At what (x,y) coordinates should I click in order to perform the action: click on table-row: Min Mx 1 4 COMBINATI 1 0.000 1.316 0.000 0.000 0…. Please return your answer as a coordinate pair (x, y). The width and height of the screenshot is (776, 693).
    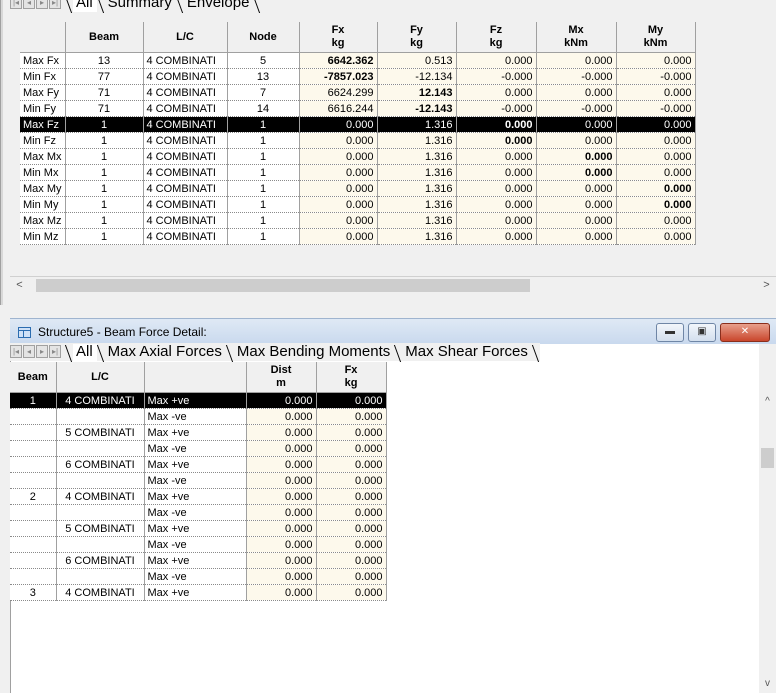
    Looking at the image, I should click on (358, 172).